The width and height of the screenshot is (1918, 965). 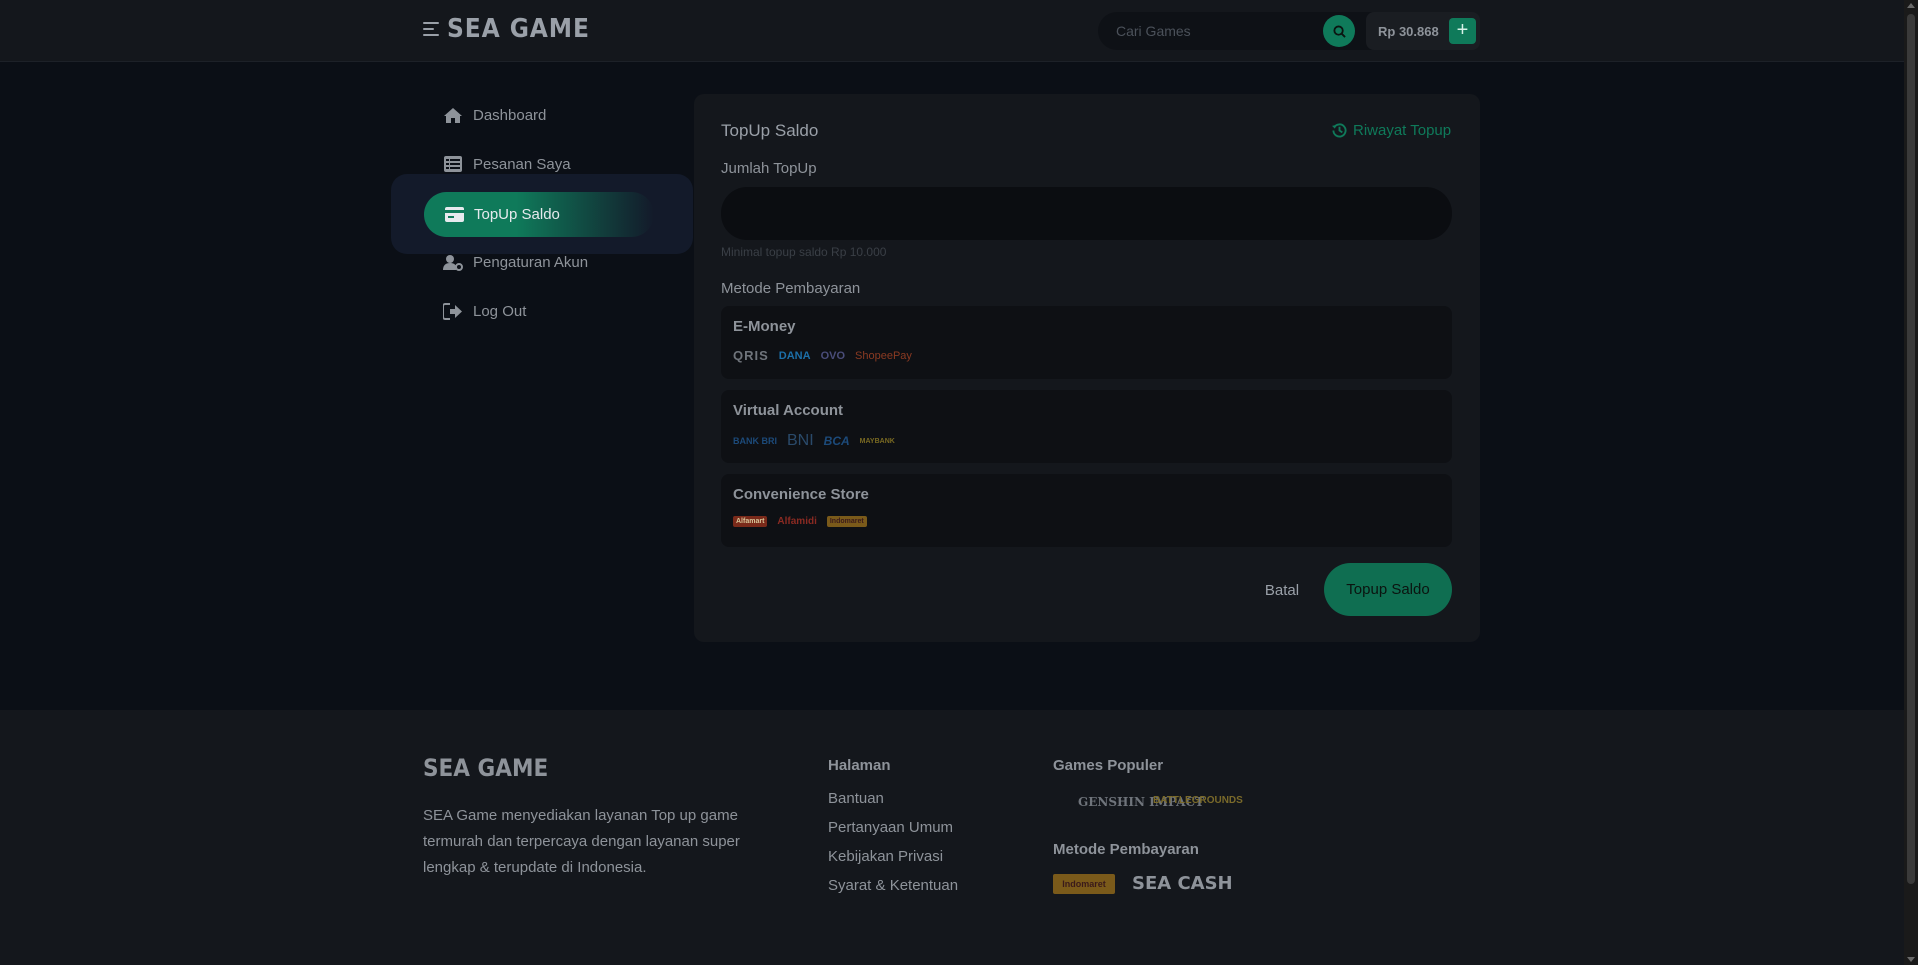 I want to click on payment-method-label: Metode Pembayaran, so click(x=791, y=288).